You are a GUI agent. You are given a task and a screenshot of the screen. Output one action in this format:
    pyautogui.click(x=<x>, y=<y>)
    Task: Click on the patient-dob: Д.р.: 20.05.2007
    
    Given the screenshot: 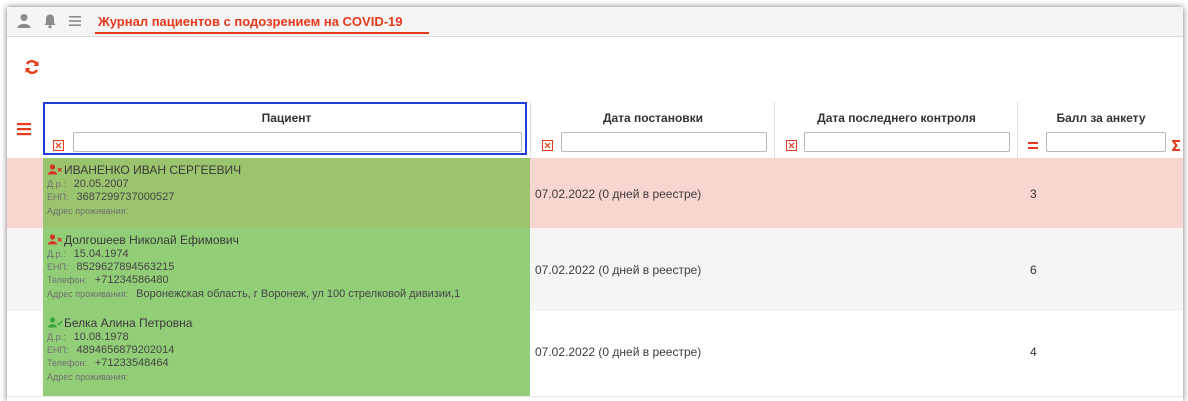 What is the action you would take?
    pyautogui.click(x=88, y=184)
    